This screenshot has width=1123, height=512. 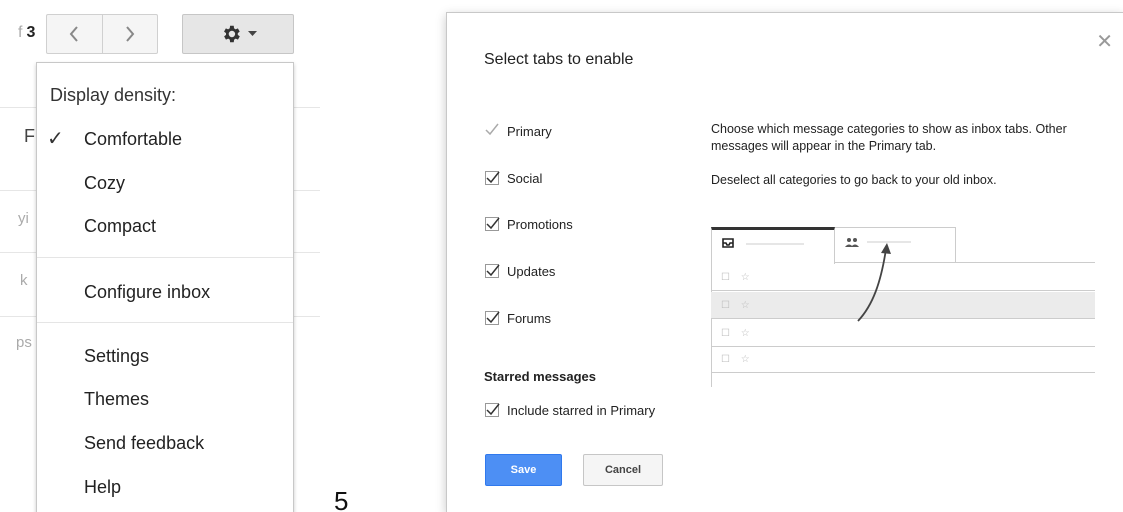 What do you see at coordinates (105, 182) in the screenshot?
I see `menu-item-label: Cozy` at bounding box center [105, 182].